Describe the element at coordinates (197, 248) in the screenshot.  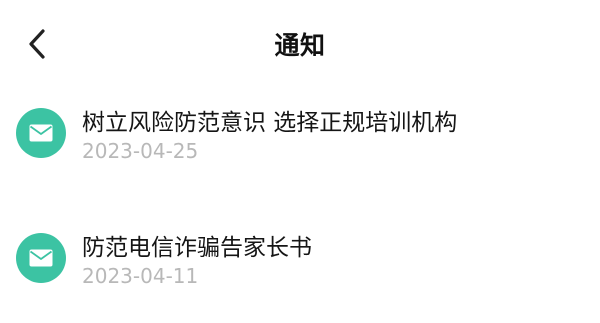
I see `notification-title: 防范电信诈骗告家长书` at that location.